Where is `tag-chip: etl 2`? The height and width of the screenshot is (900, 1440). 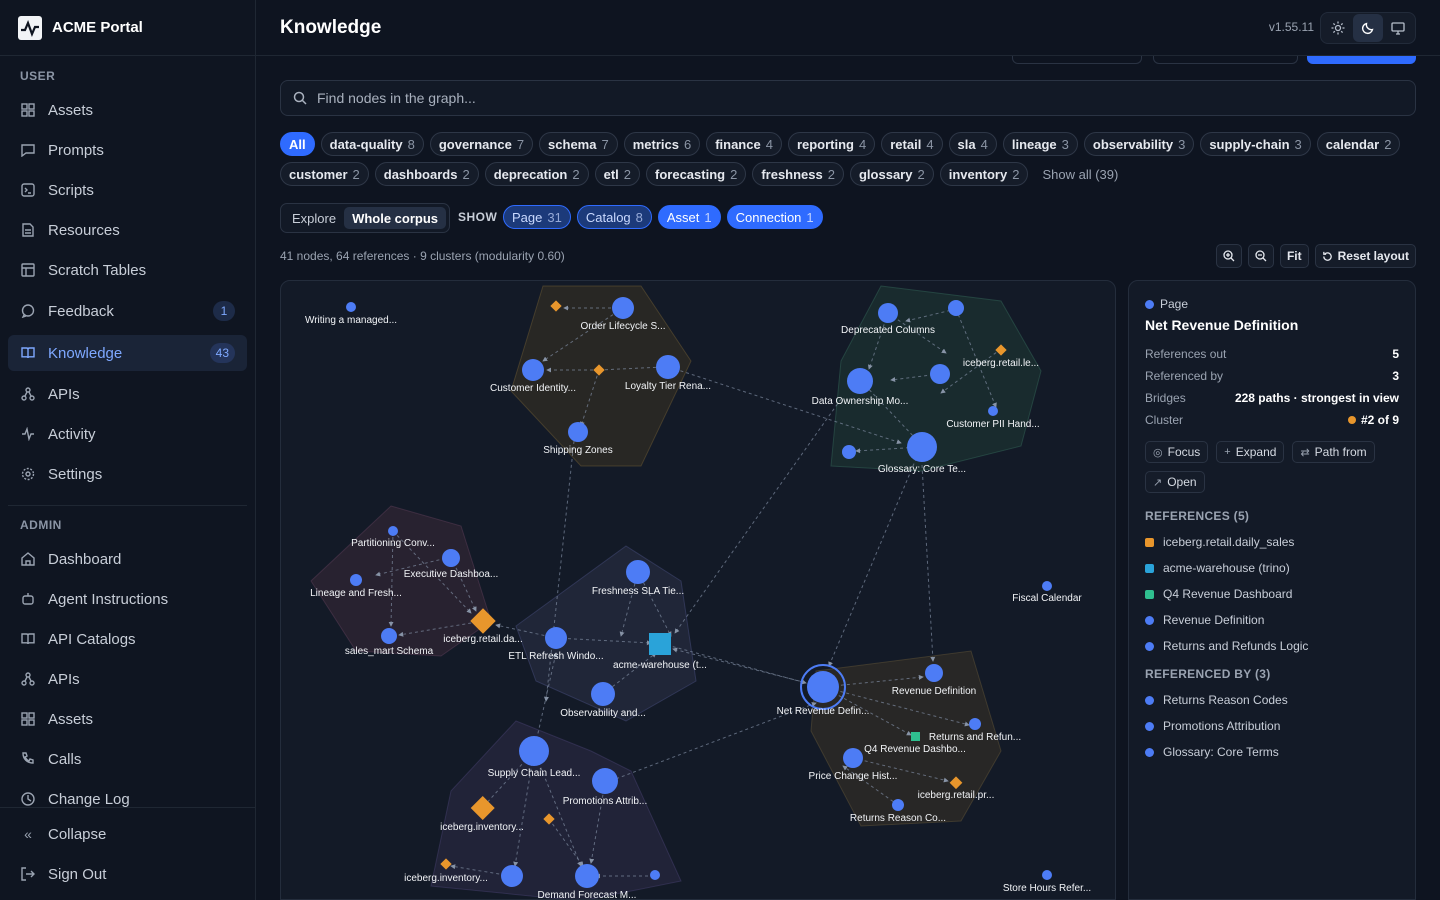
tag-chip: etl 2 is located at coordinates (617, 174).